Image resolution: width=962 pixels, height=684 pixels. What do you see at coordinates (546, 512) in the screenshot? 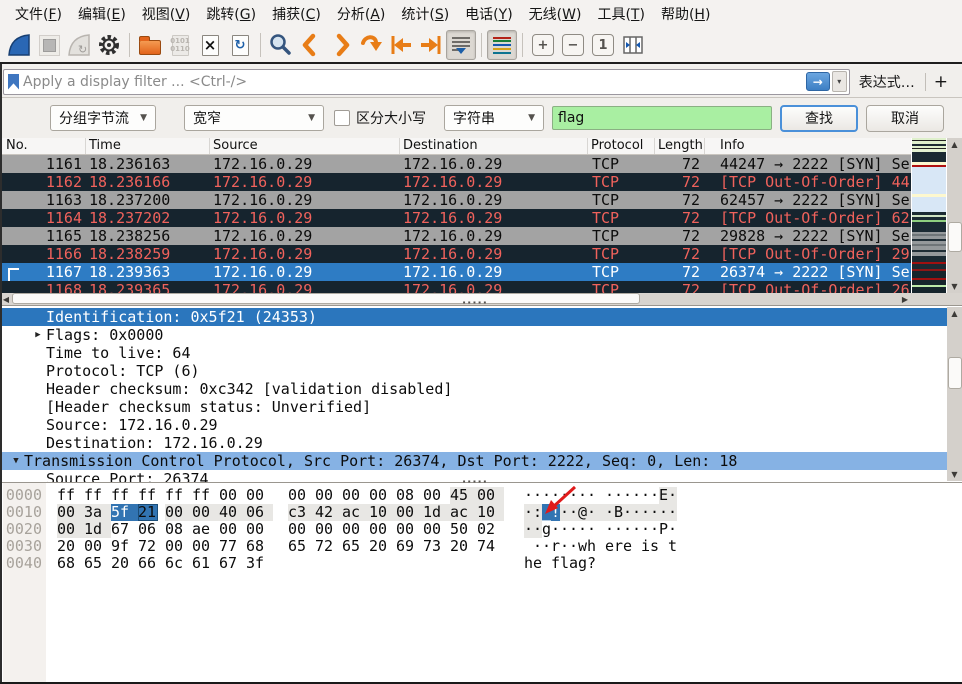
I see `ascii-char: _` at bounding box center [546, 512].